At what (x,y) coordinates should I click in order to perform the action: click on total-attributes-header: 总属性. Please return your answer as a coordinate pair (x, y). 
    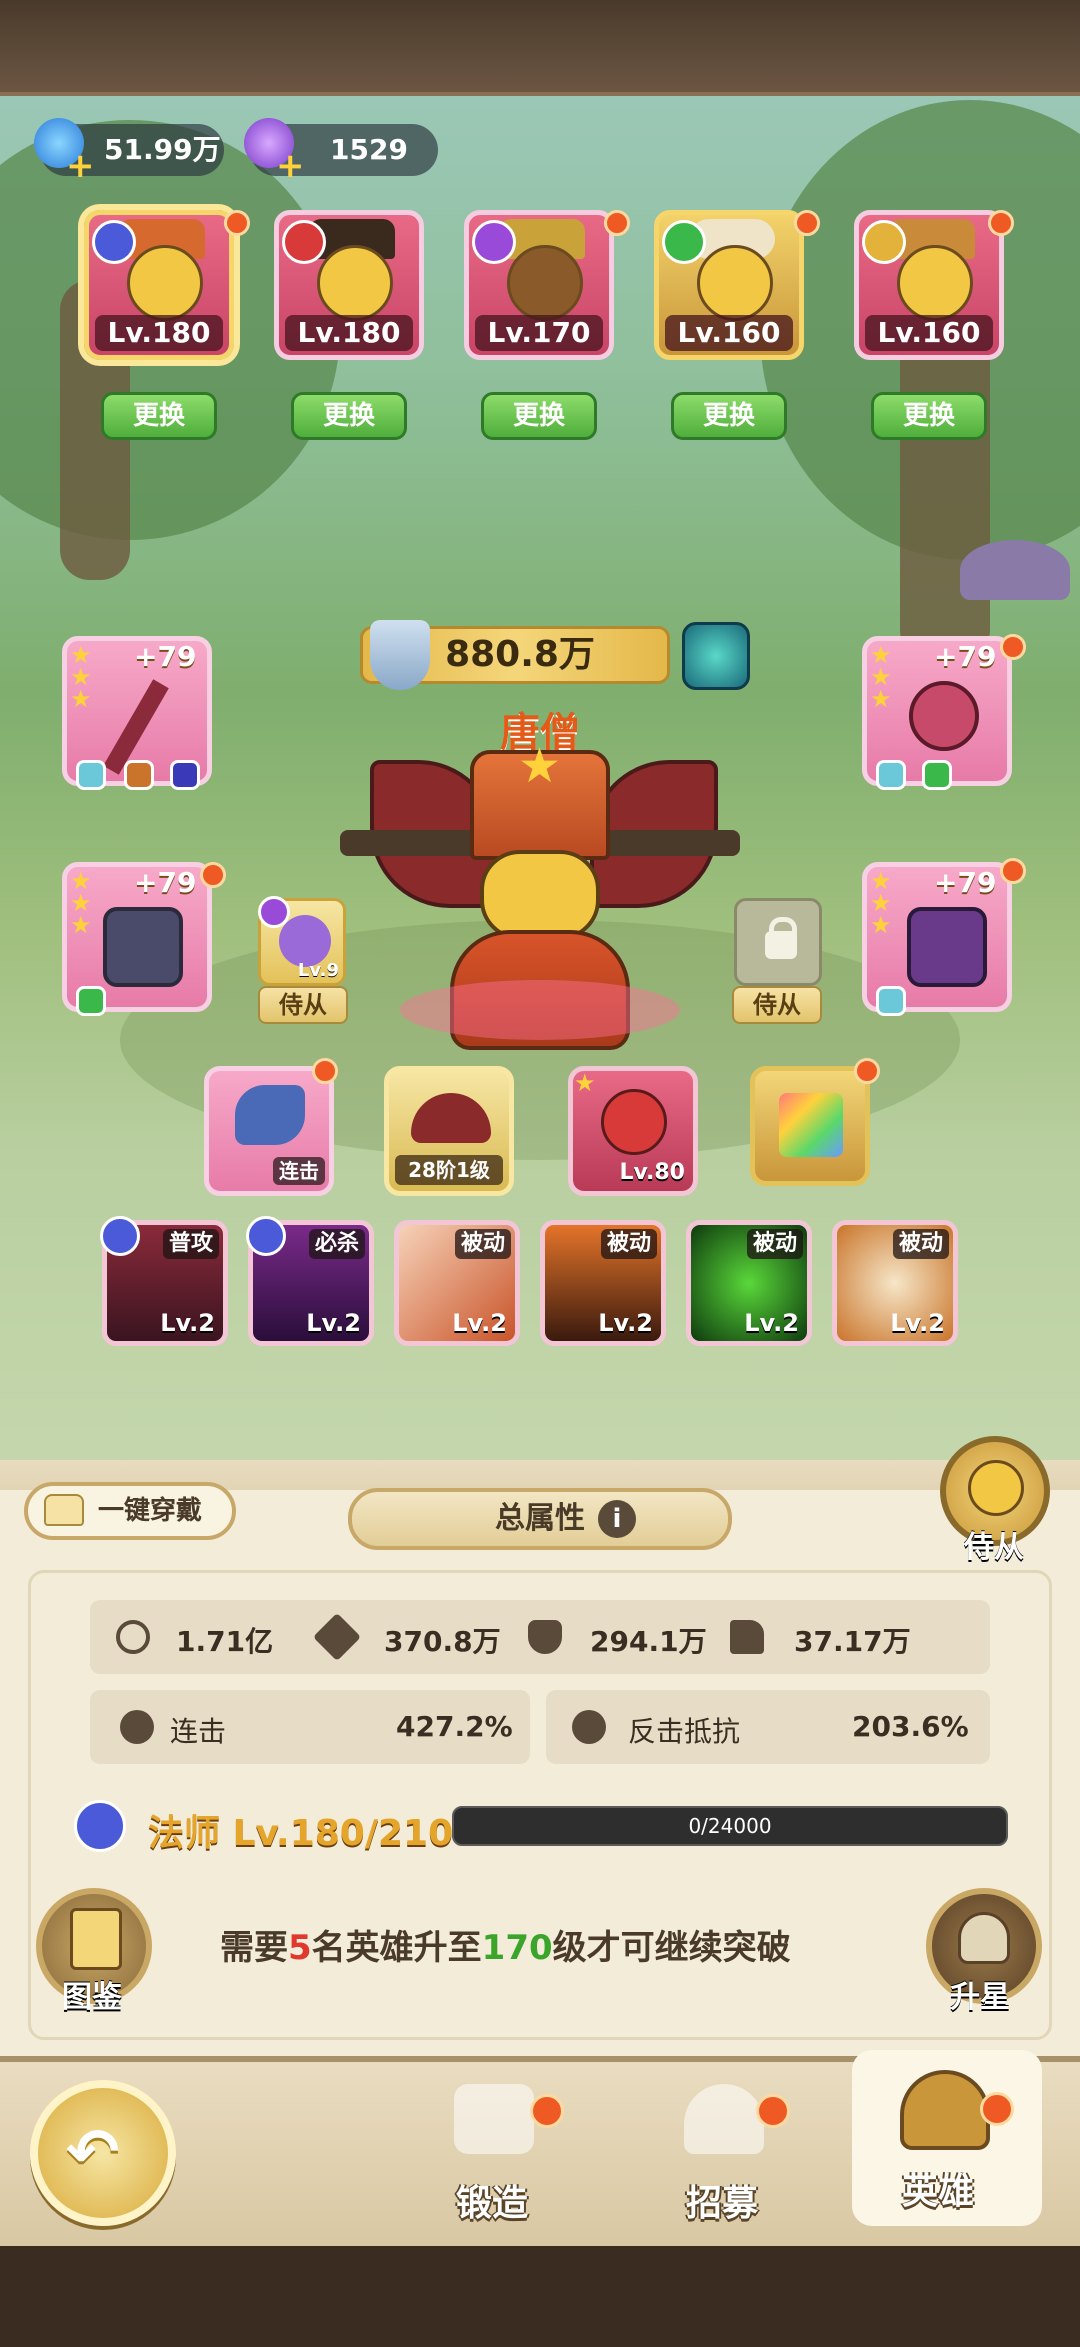
    Looking at the image, I should click on (540, 1519).